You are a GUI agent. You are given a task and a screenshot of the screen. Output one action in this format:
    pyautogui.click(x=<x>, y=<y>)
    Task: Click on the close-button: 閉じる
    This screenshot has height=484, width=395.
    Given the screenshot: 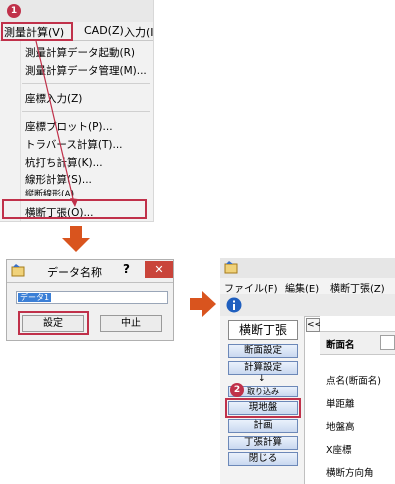 What is the action you would take?
    pyautogui.click(x=263, y=459)
    